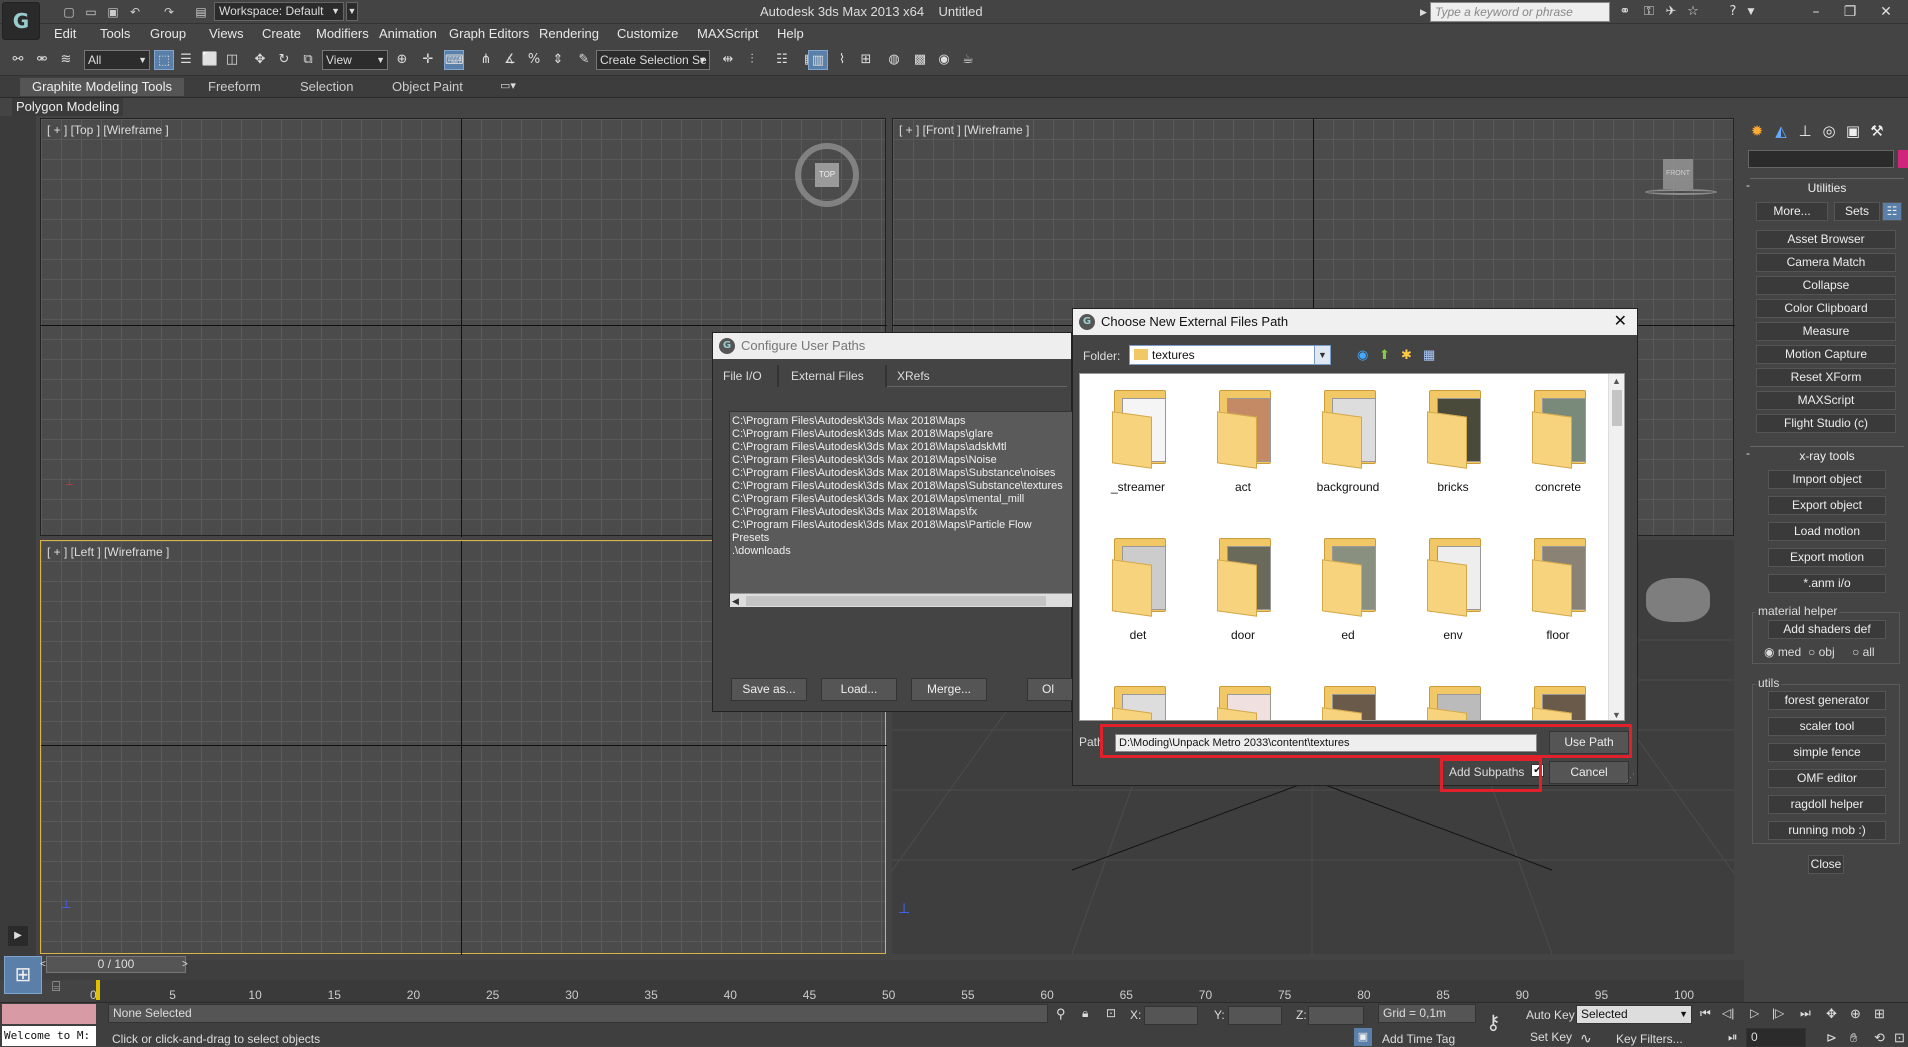  I want to click on binoculars-icon: ⚭, so click(1625, 12).